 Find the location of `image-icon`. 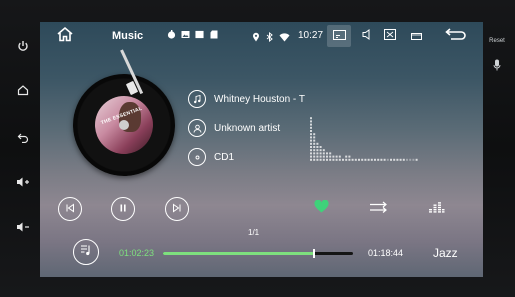

image-icon is located at coordinates (185, 34).